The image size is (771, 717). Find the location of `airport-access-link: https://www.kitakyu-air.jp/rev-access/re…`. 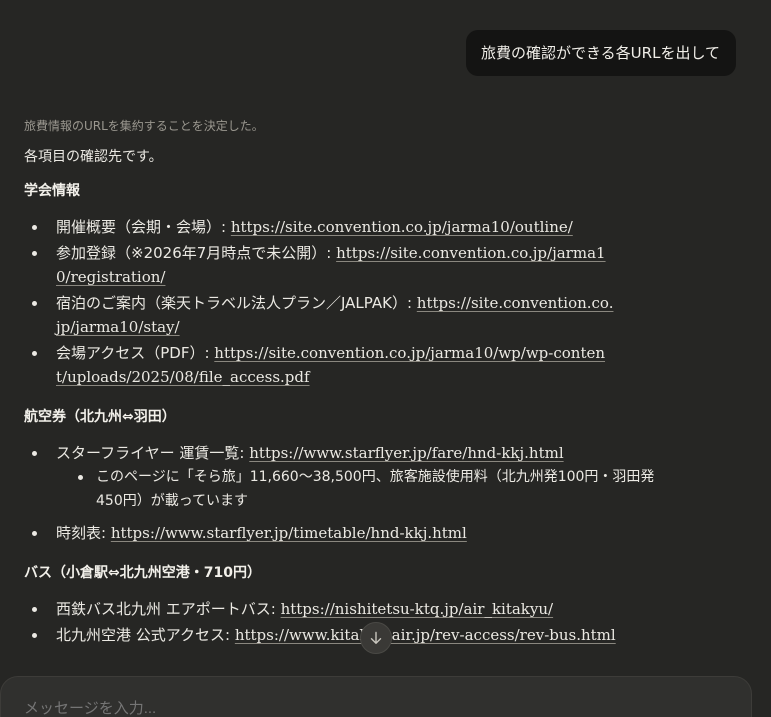

airport-access-link: https://www.kitakyu-air.jp/rev-access/re… is located at coordinates (425, 635).